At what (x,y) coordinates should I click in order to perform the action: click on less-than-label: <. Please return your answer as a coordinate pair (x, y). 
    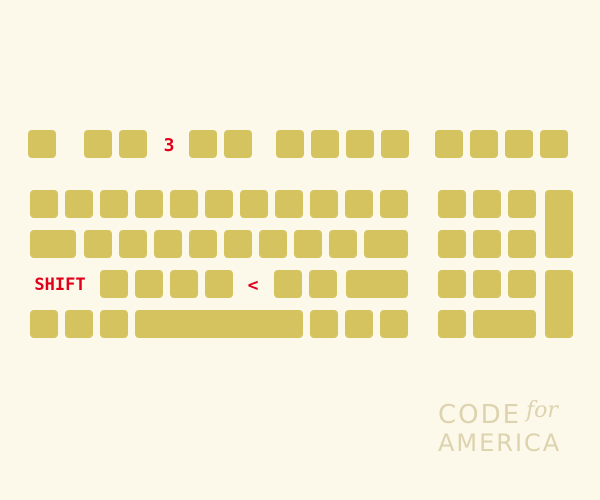
    Looking at the image, I should click on (253, 285).